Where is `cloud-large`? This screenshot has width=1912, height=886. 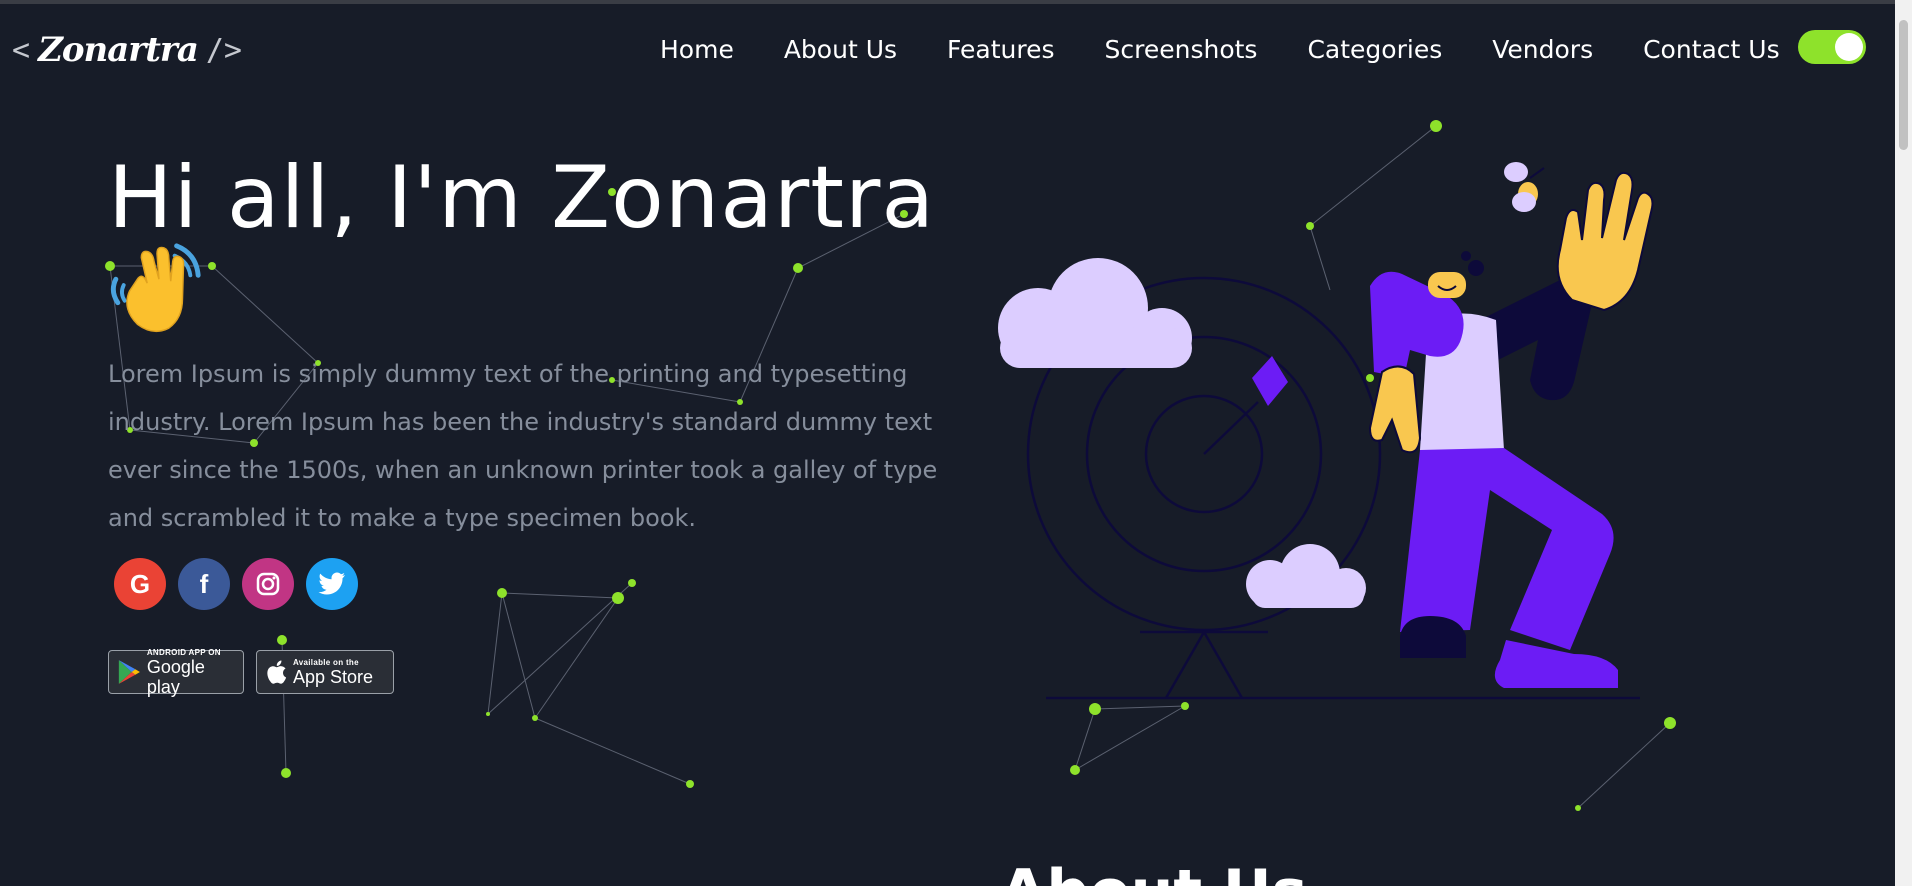 cloud-large is located at coordinates (1095, 313).